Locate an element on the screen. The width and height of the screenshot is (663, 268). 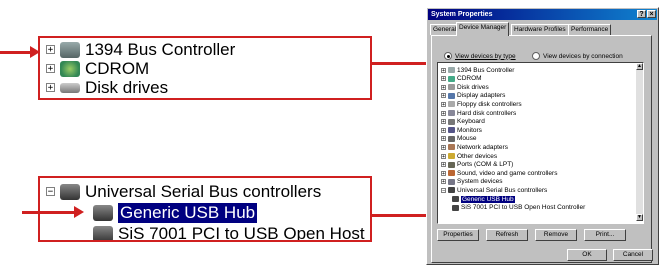
device-tree-row: SiS 7001 PCI to USB Open Host Controller is located at coordinates (518, 208).